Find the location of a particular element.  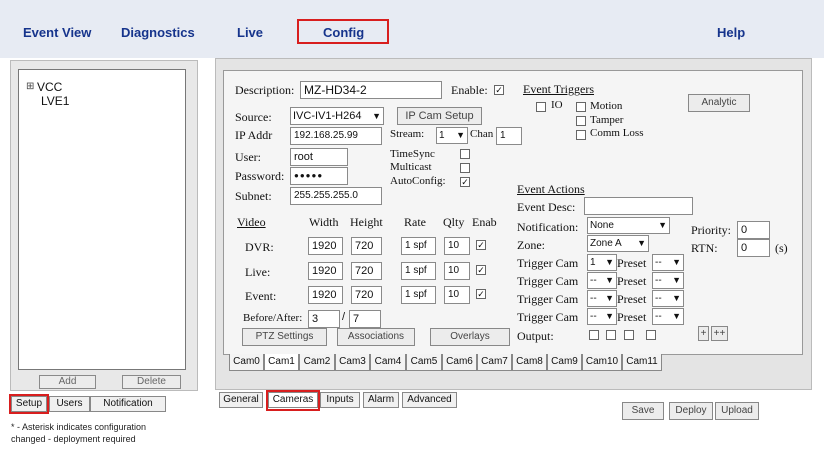

zone-select: Zone A ▼ is located at coordinates (618, 243).